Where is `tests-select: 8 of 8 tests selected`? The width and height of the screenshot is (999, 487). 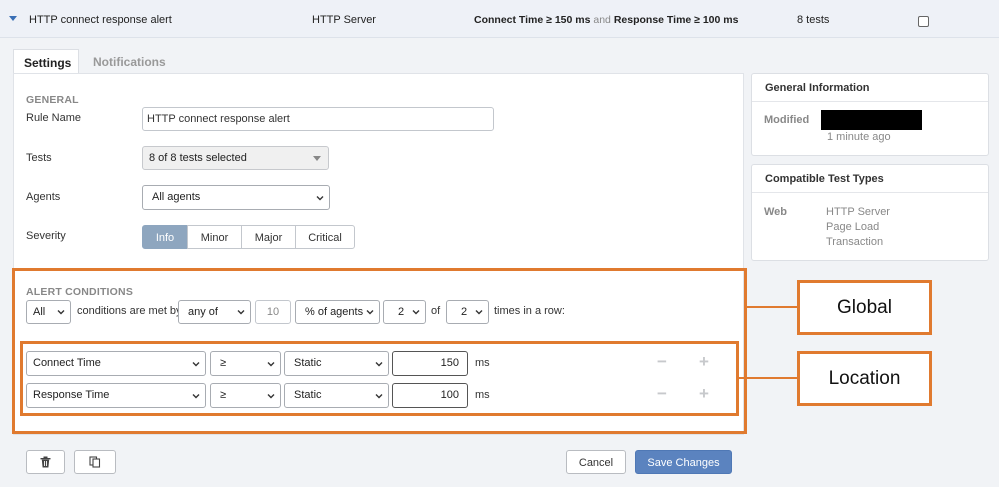 tests-select: 8 of 8 tests selected is located at coordinates (235, 158).